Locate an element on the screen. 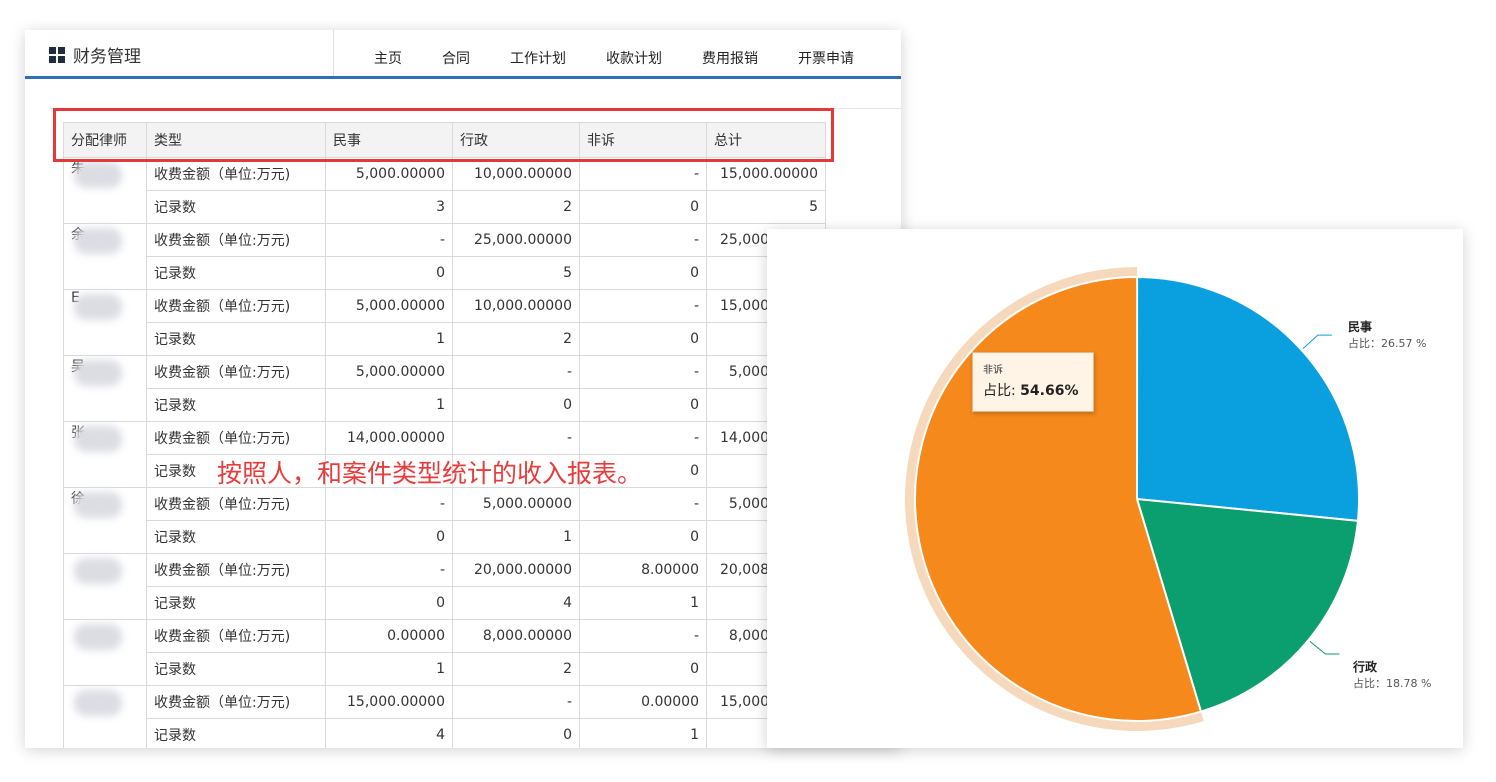 This screenshot has height=782, width=1496. lawyer-cell is located at coordinates (105, 652).